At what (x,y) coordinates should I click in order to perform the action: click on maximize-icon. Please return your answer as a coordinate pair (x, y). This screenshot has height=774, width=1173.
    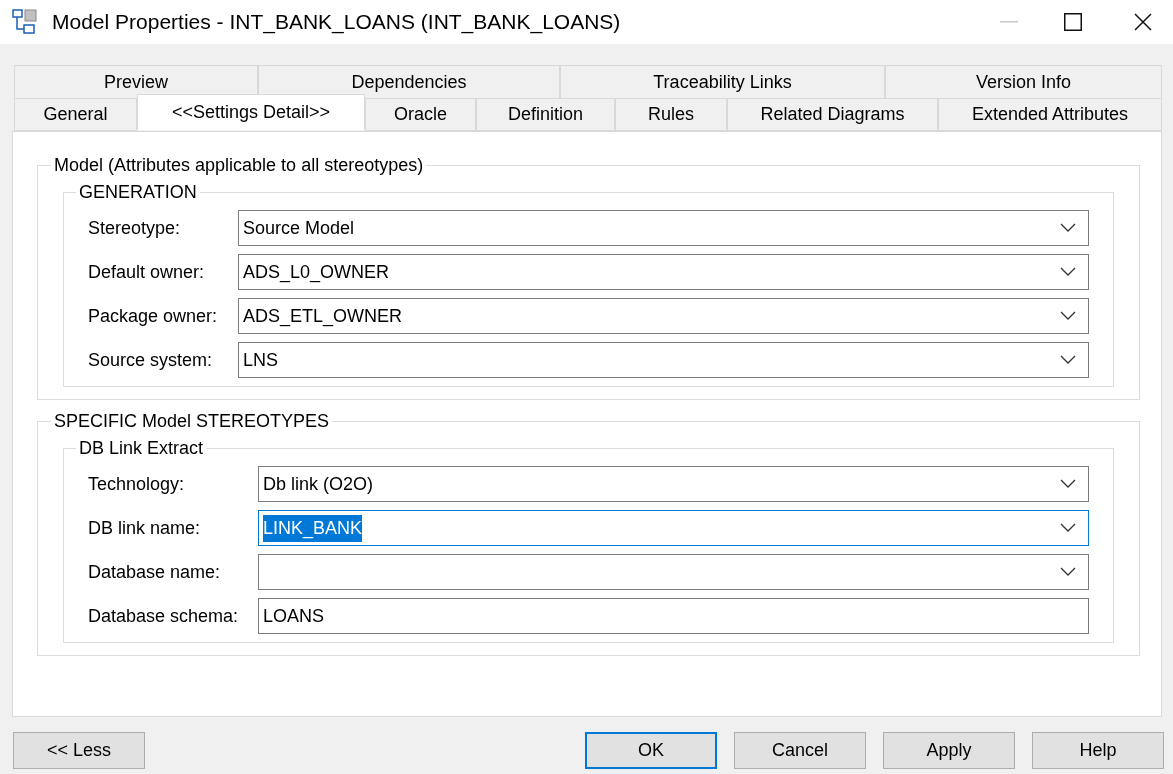
    Looking at the image, I should click on (1073, 22).